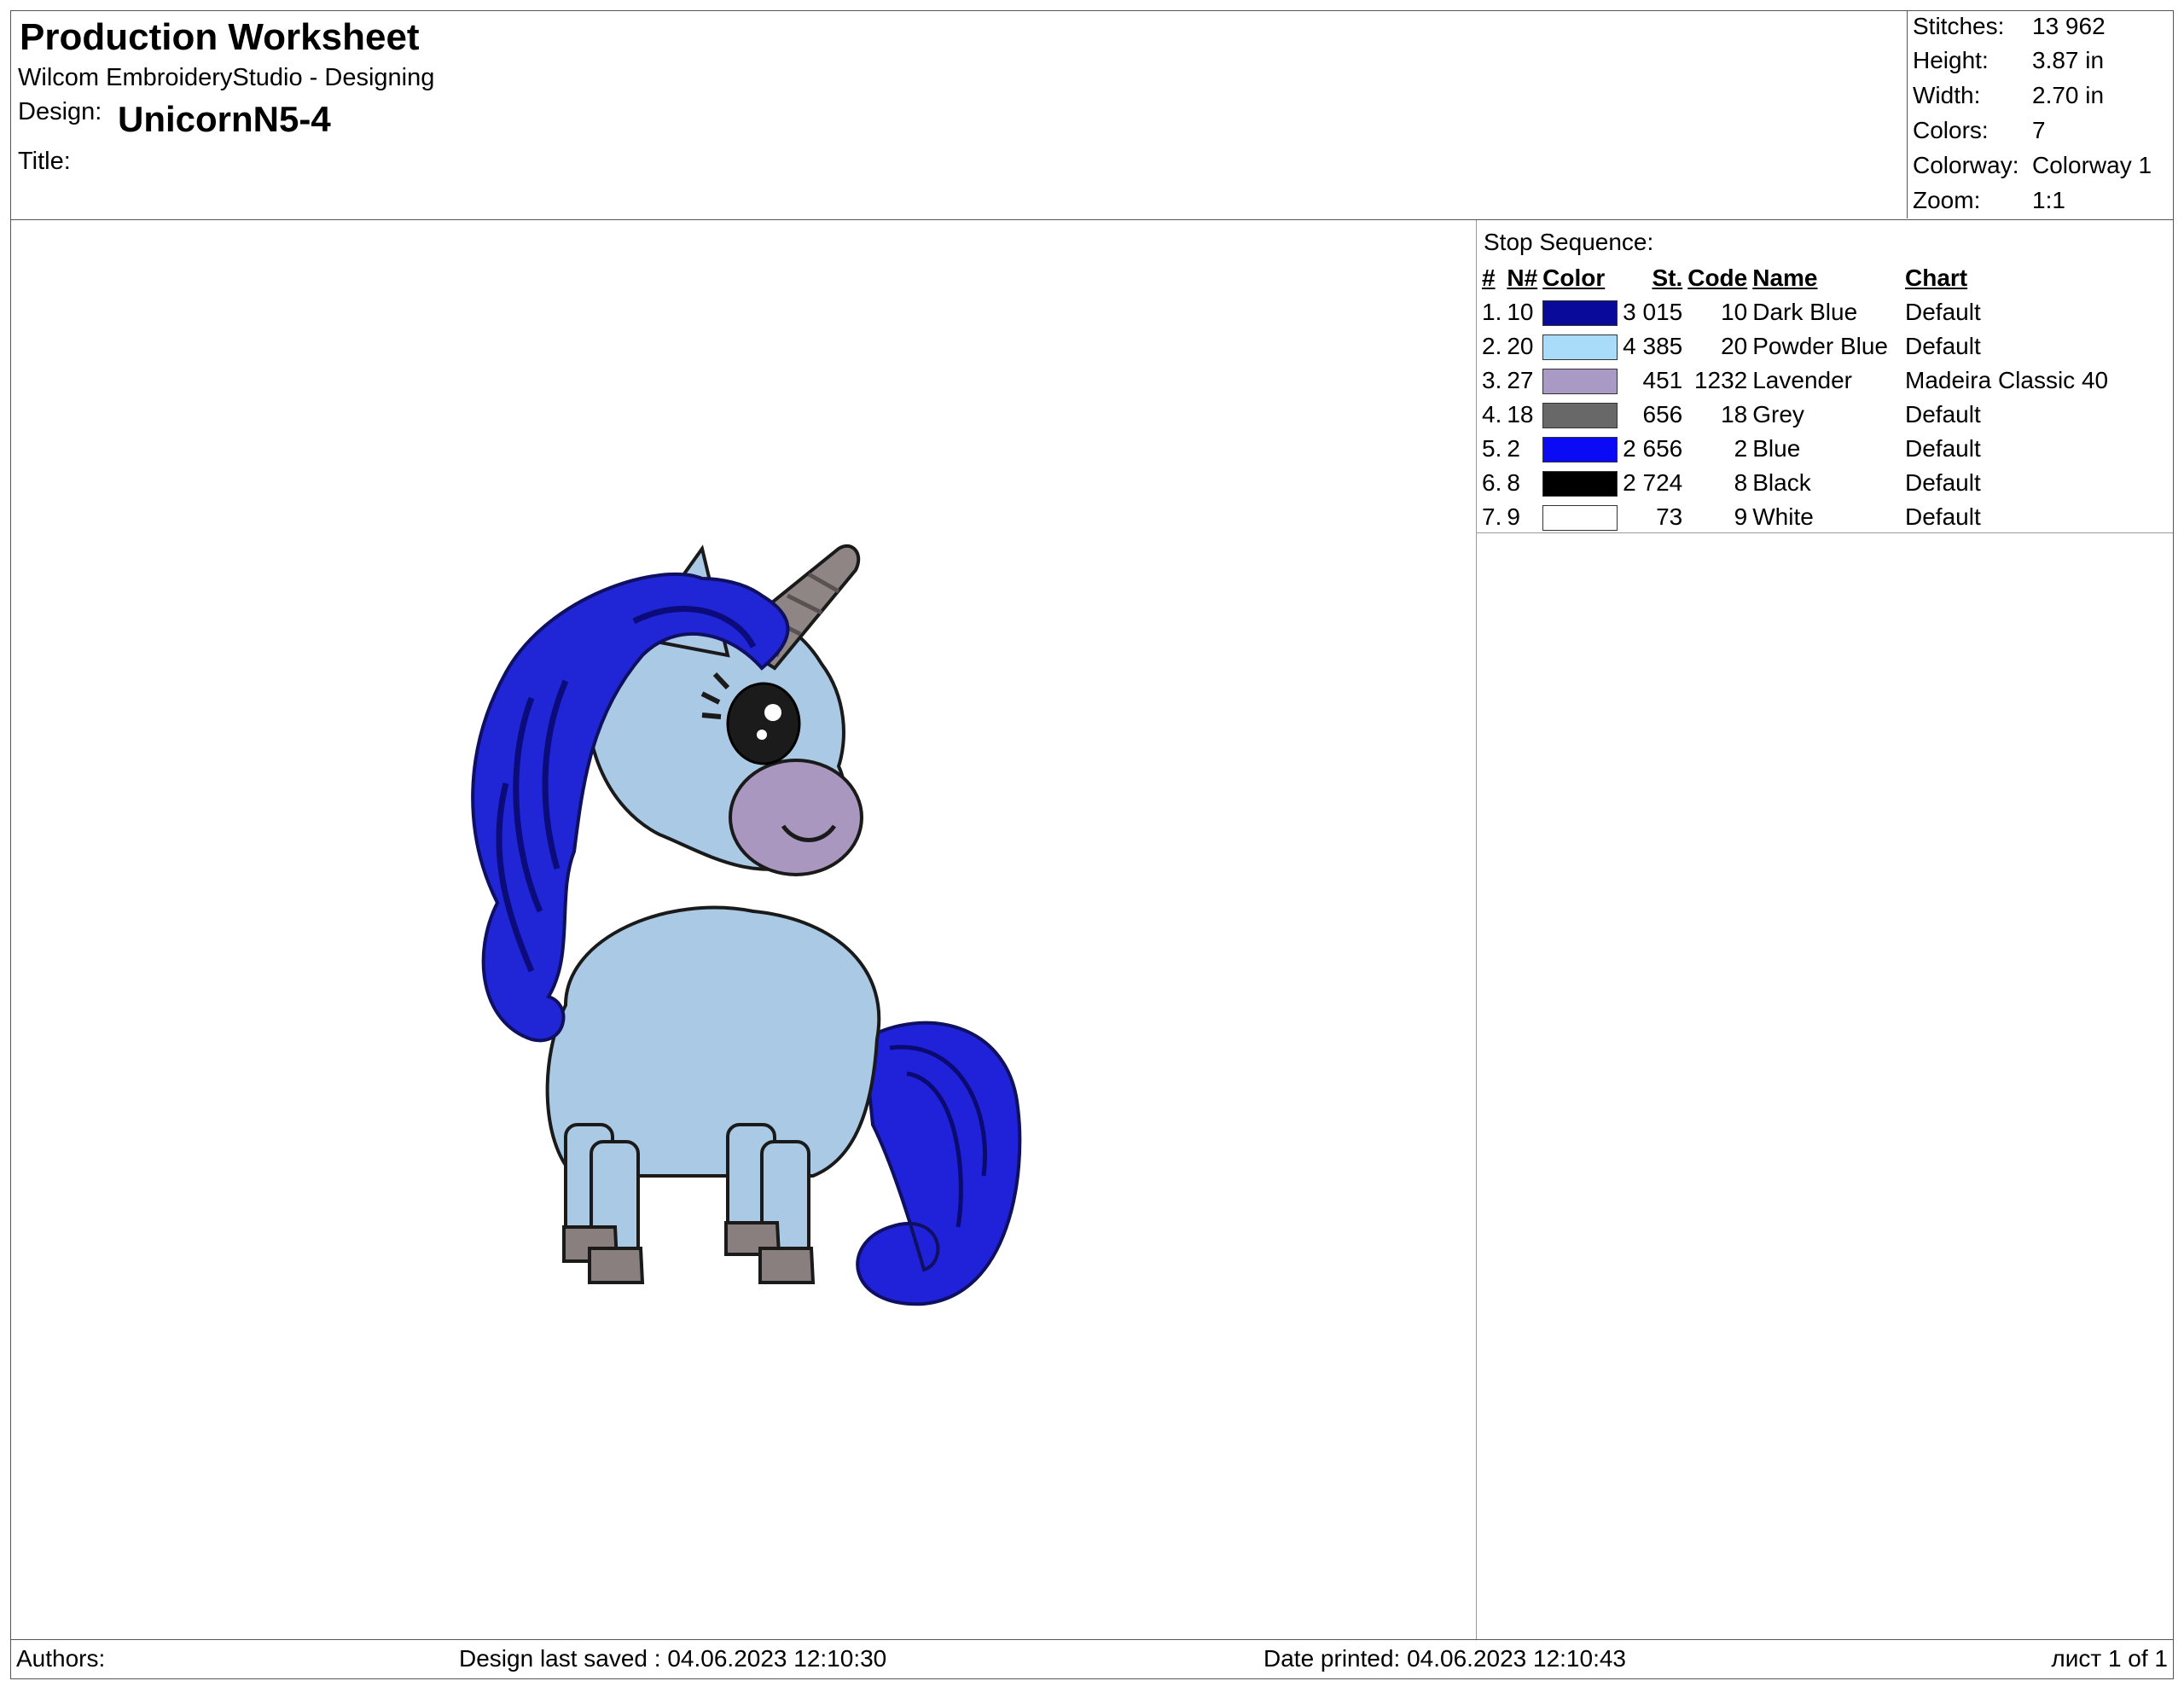  Describe the element at coordinates (1521, 346) in the screenshot. I see `needle-number: 20` at that location.